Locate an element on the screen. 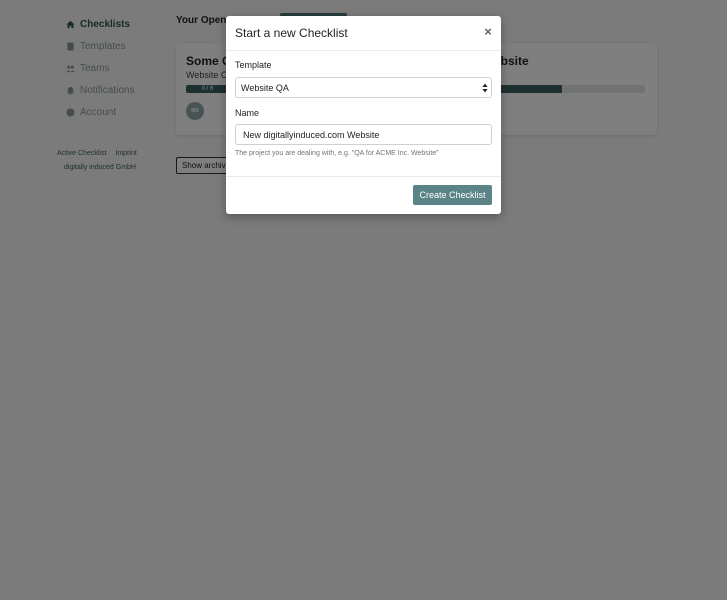 This screenshot has width=727, height=600. name-label: Name is located at coordinates (247, 113).